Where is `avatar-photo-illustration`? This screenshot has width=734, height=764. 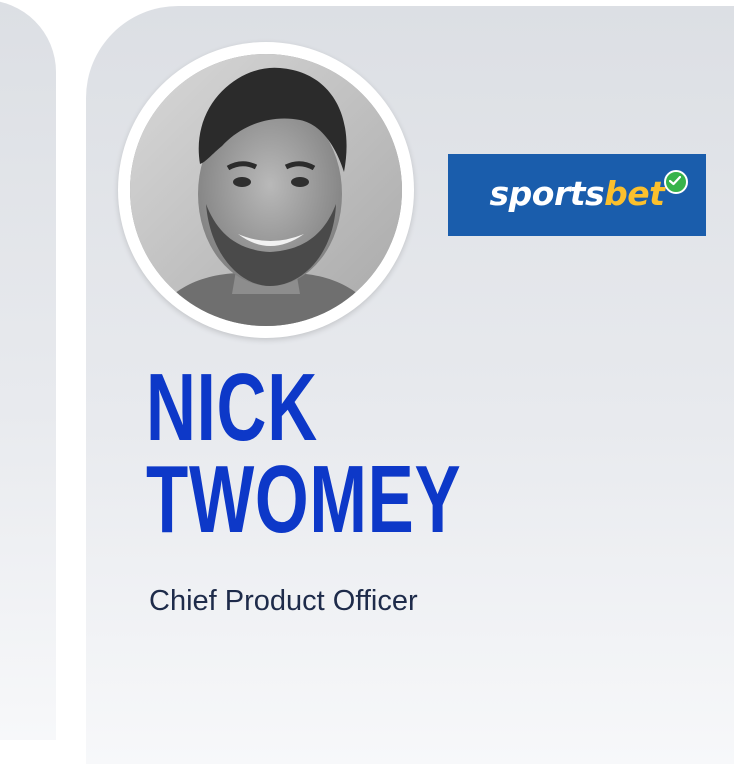
avatar-photo-illustration is located at coordinates (266, 190).